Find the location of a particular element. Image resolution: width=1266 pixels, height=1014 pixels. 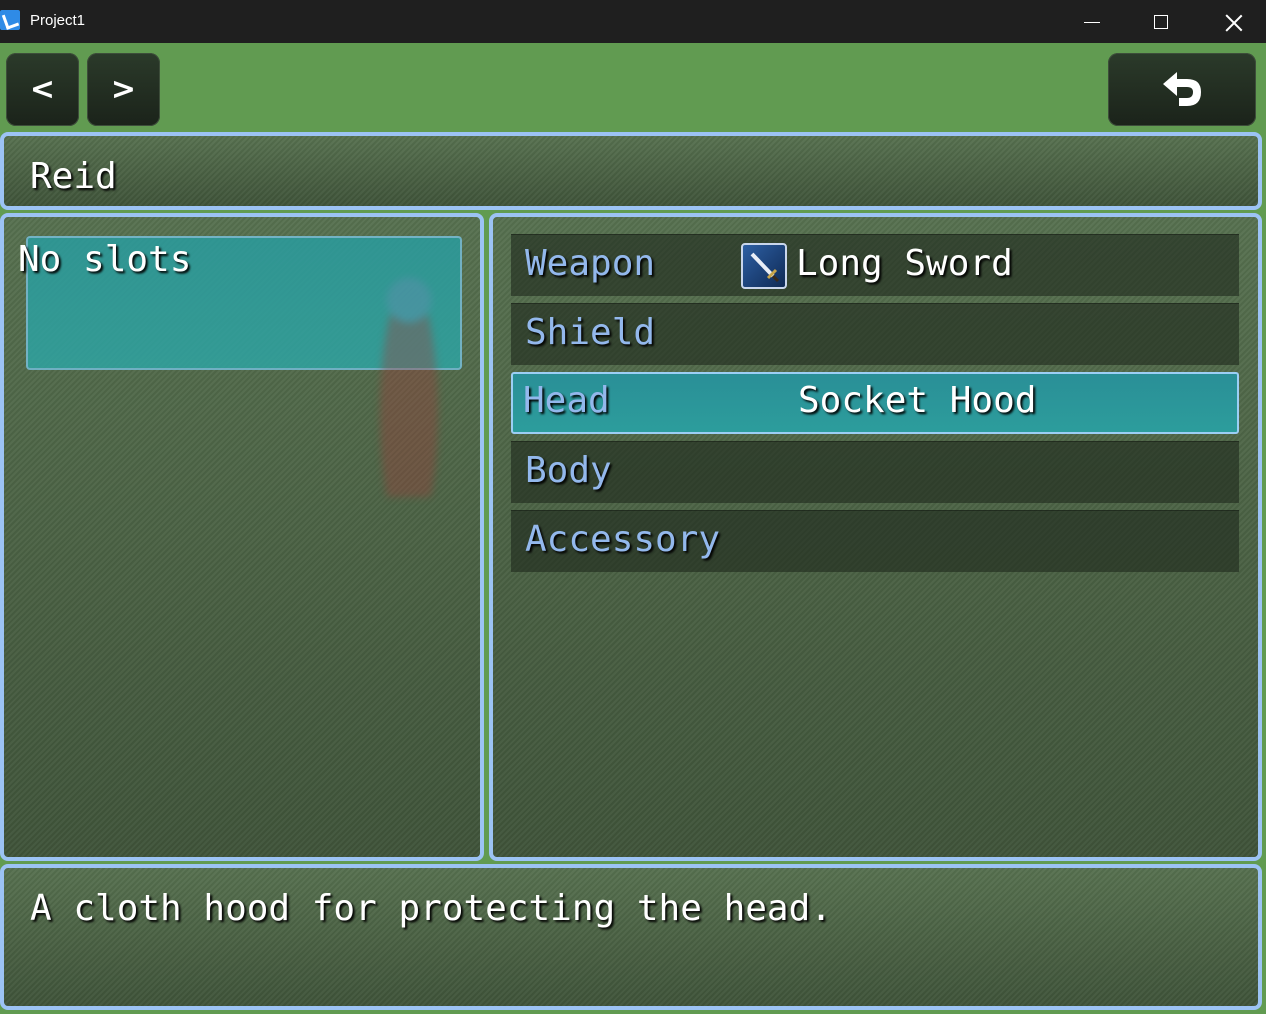

character-sprite is located at coordinates (409, 377).